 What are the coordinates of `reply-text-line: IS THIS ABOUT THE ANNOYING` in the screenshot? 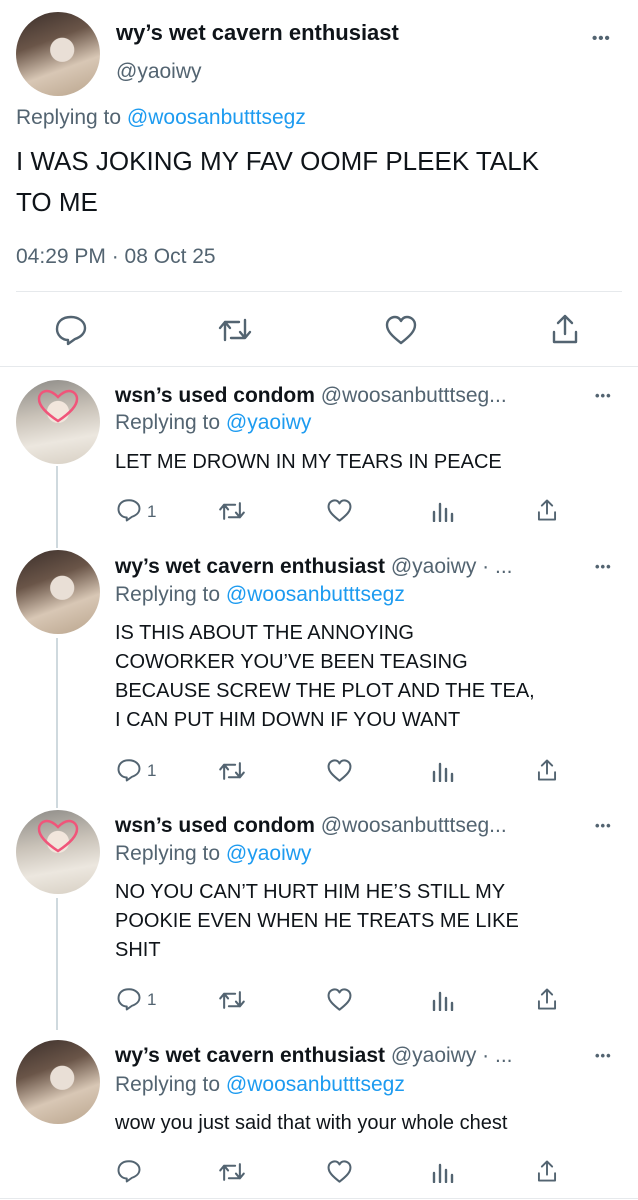 It's located at (264, 633).